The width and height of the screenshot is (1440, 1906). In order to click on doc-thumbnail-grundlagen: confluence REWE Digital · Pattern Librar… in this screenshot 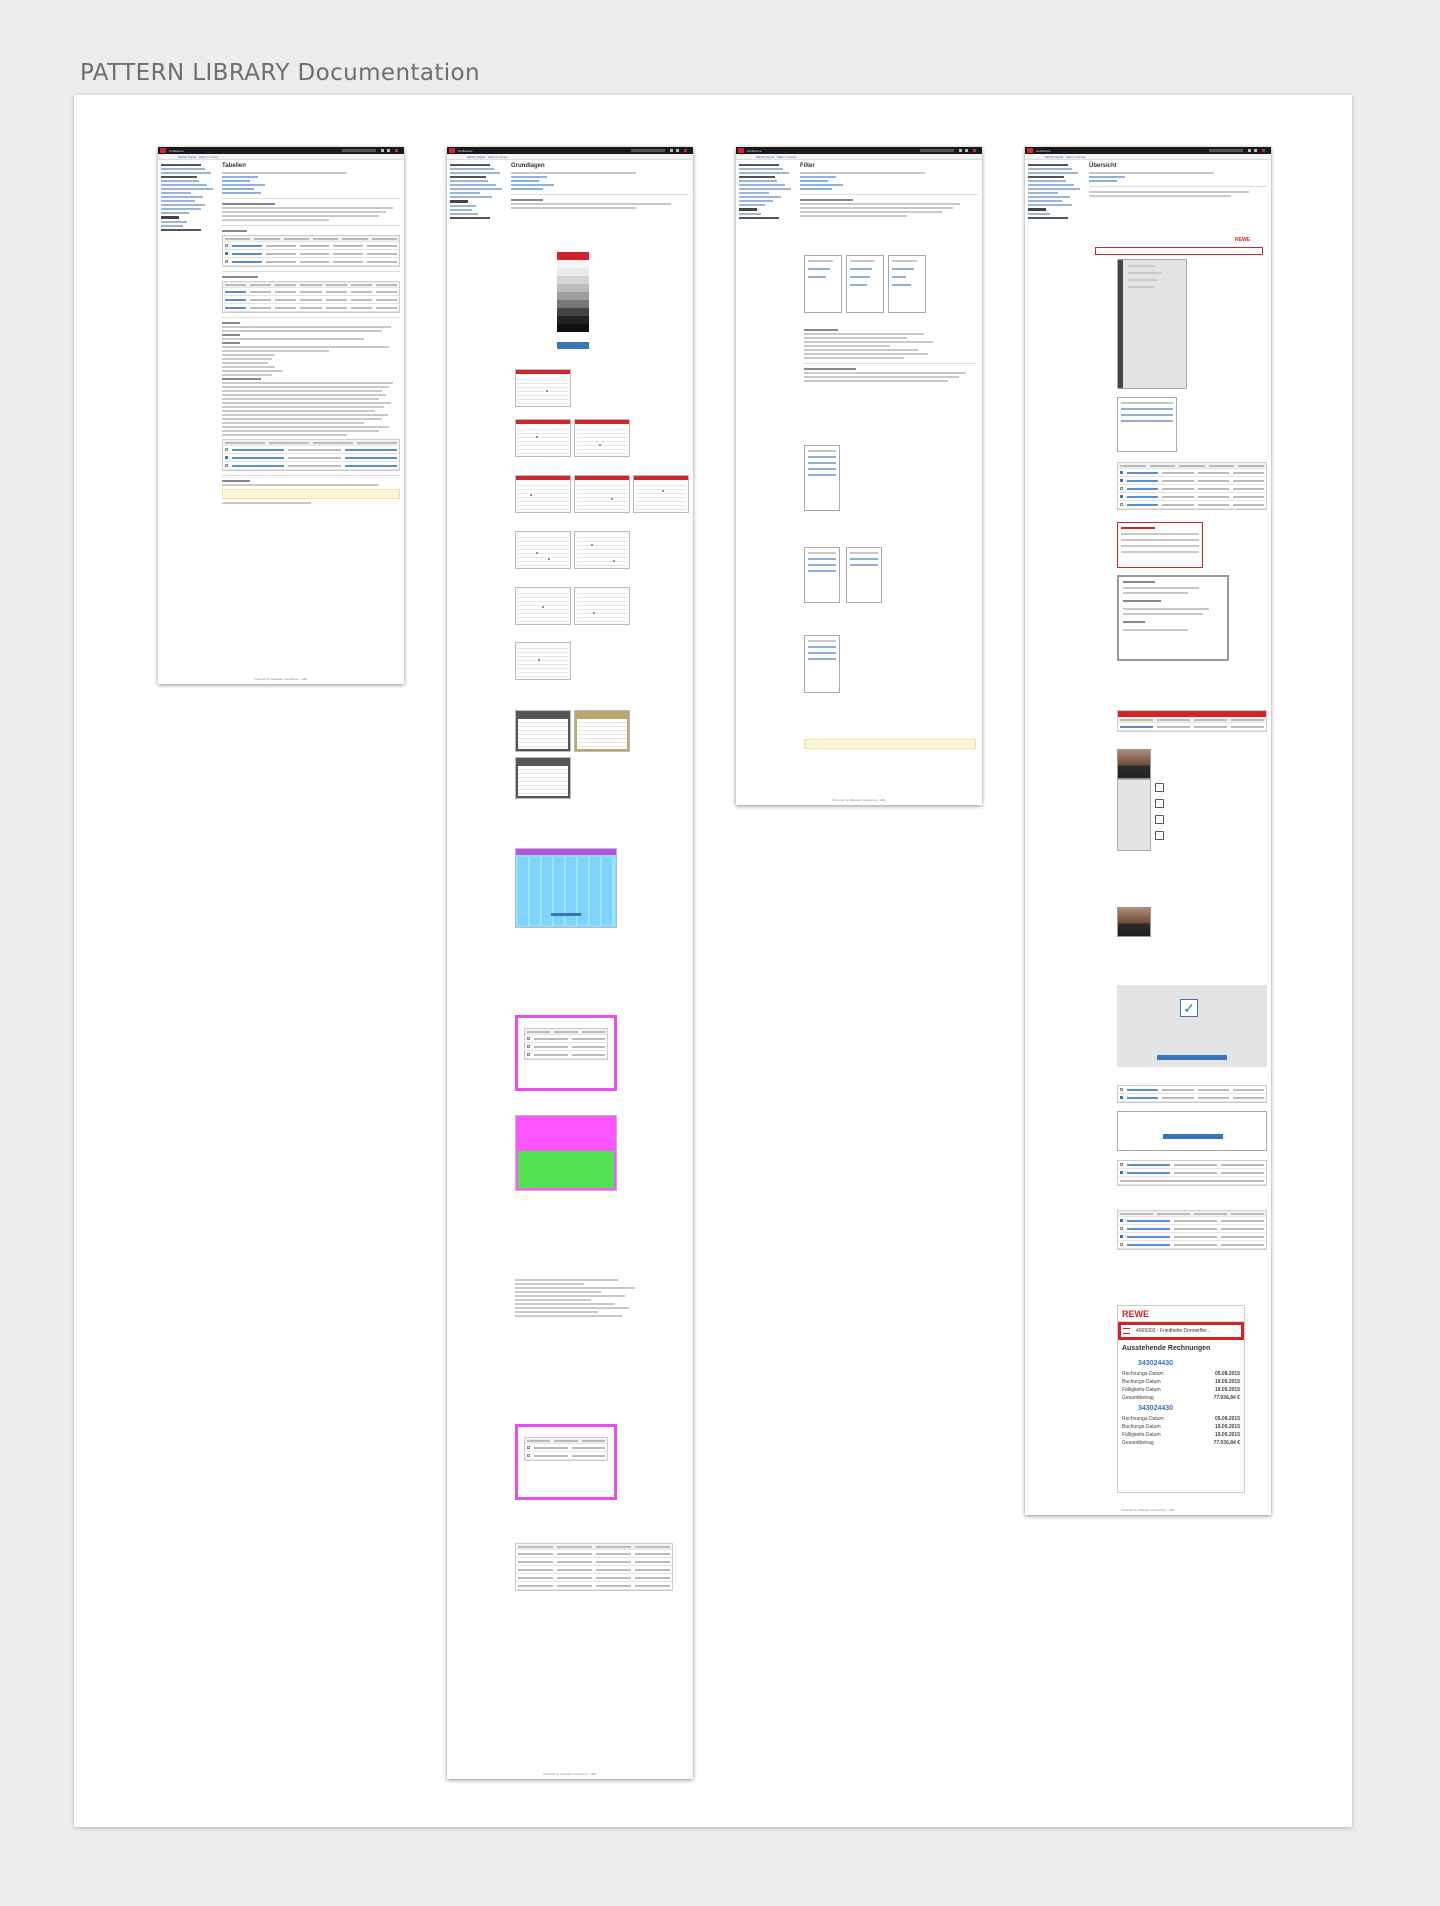, I will do `click(570, 963)`.